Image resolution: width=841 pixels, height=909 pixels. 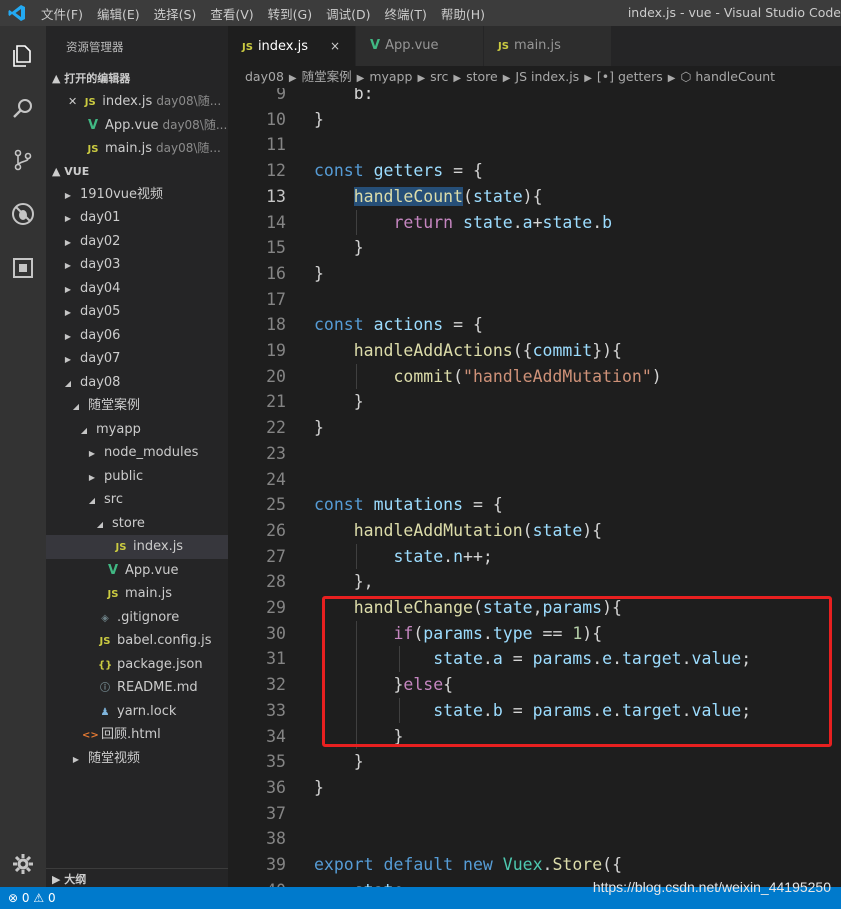 I want to click on code-line: 35 }, so click(x=534, y=762).